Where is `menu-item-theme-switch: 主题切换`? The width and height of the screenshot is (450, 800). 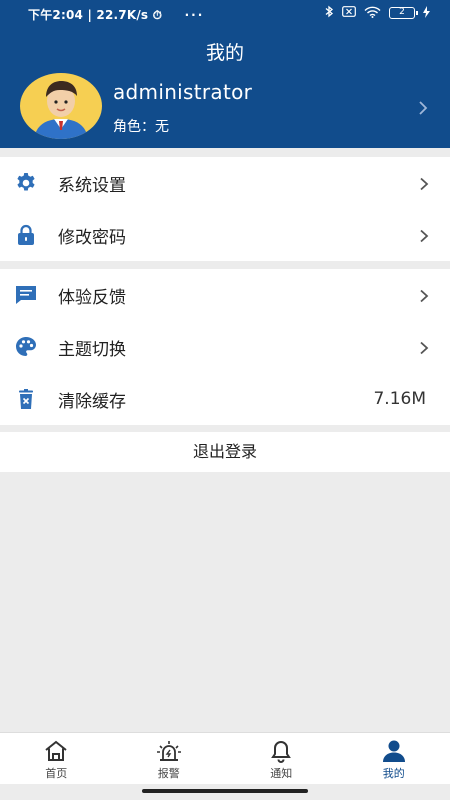
menu-item-theme-switch: 主题切换 is located at coordinates (225, 347).